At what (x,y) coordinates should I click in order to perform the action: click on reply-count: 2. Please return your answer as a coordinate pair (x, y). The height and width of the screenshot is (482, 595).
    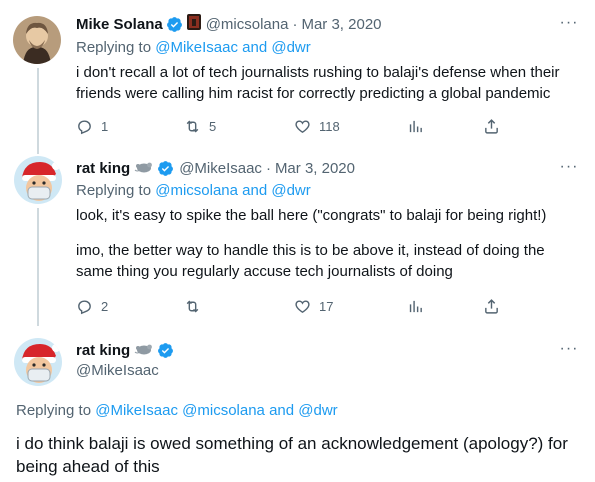
    Looking at the image, I should click on (105, 306).